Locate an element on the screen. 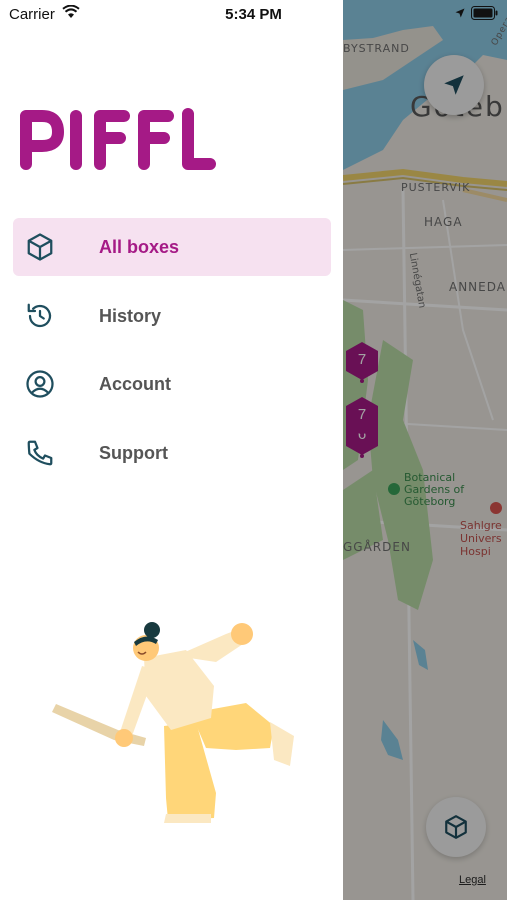  locate-me-button is located at coordinates (454, 85).